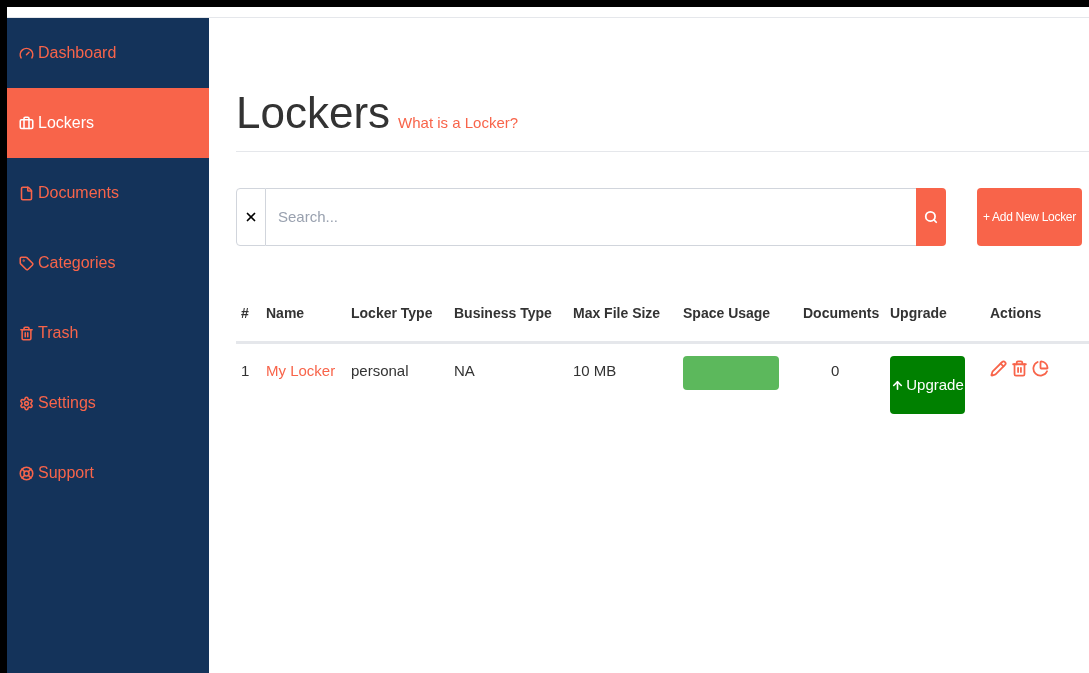  I want to click on table-cell: 1, so click(245, 370).